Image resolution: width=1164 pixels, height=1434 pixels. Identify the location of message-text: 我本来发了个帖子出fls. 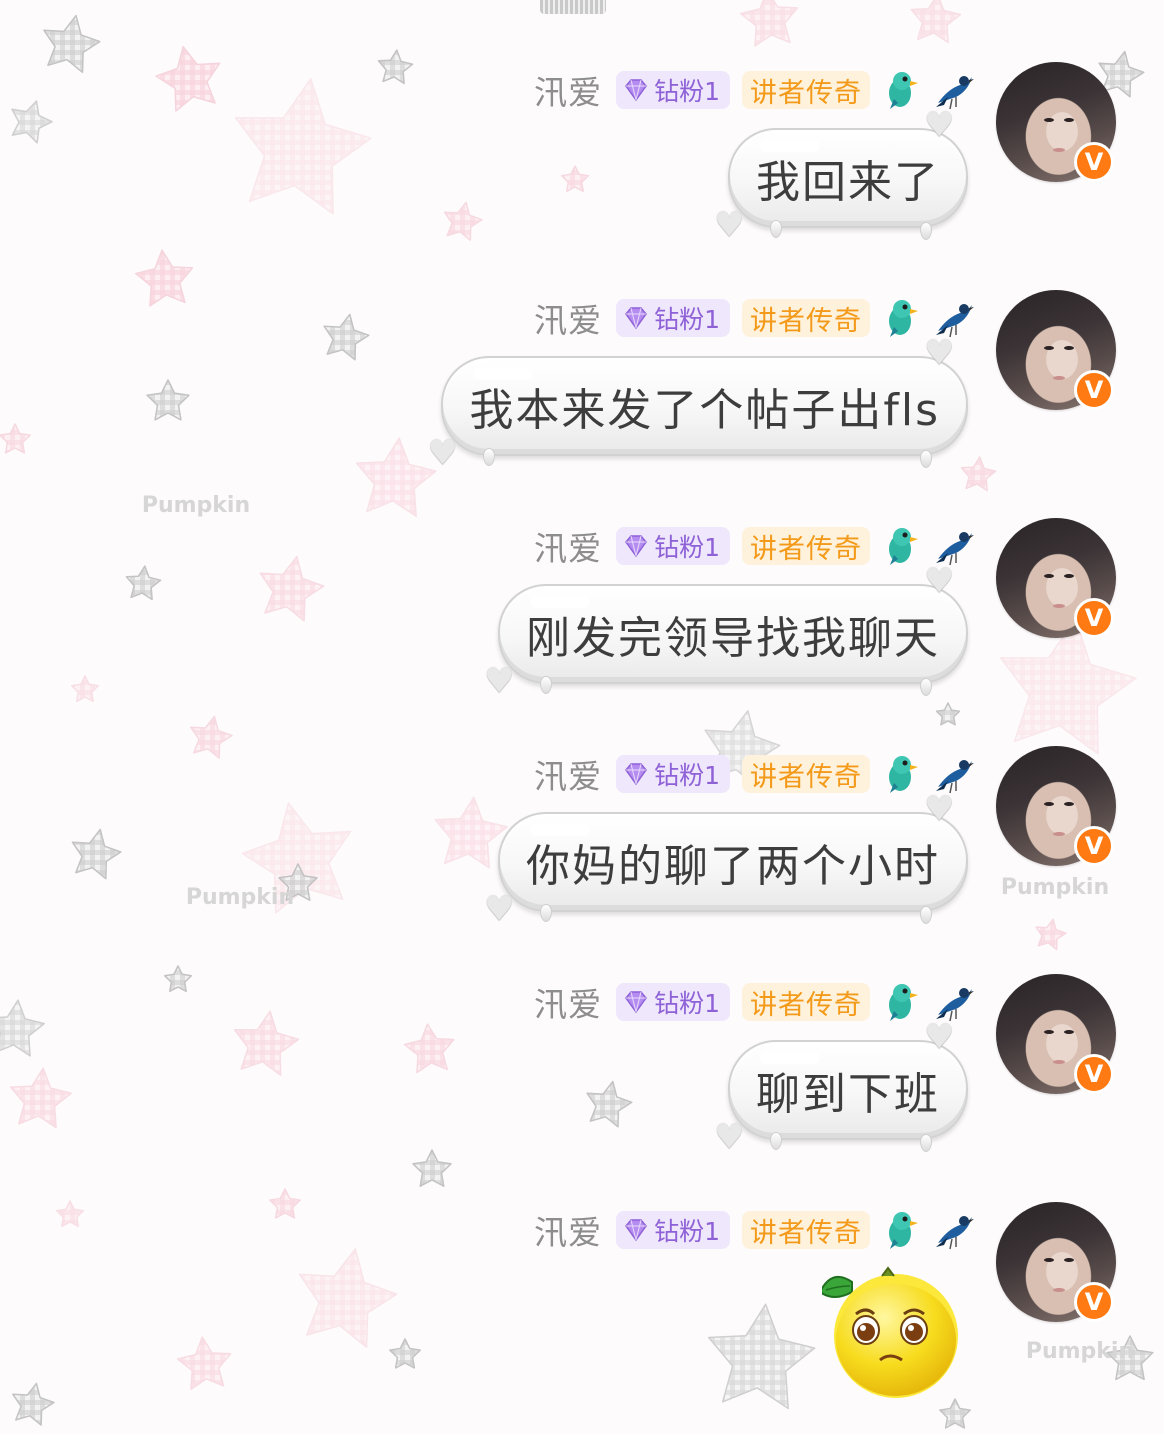
(704, 410).